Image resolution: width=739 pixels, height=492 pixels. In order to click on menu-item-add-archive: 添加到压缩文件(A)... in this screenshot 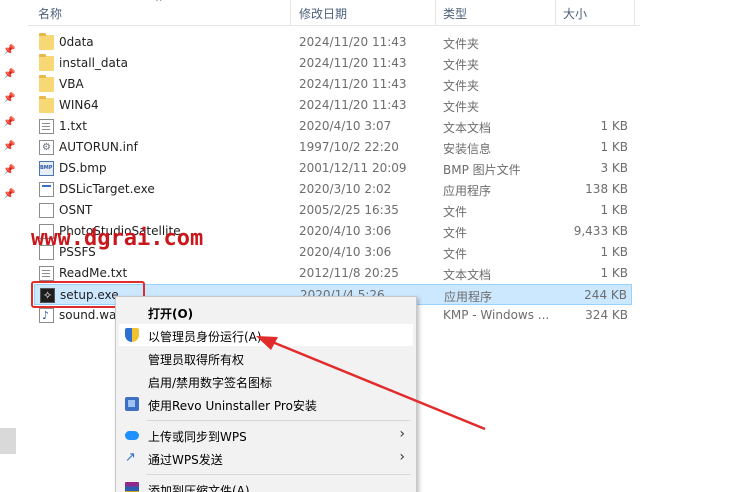, I will do `click(266, 485)`.